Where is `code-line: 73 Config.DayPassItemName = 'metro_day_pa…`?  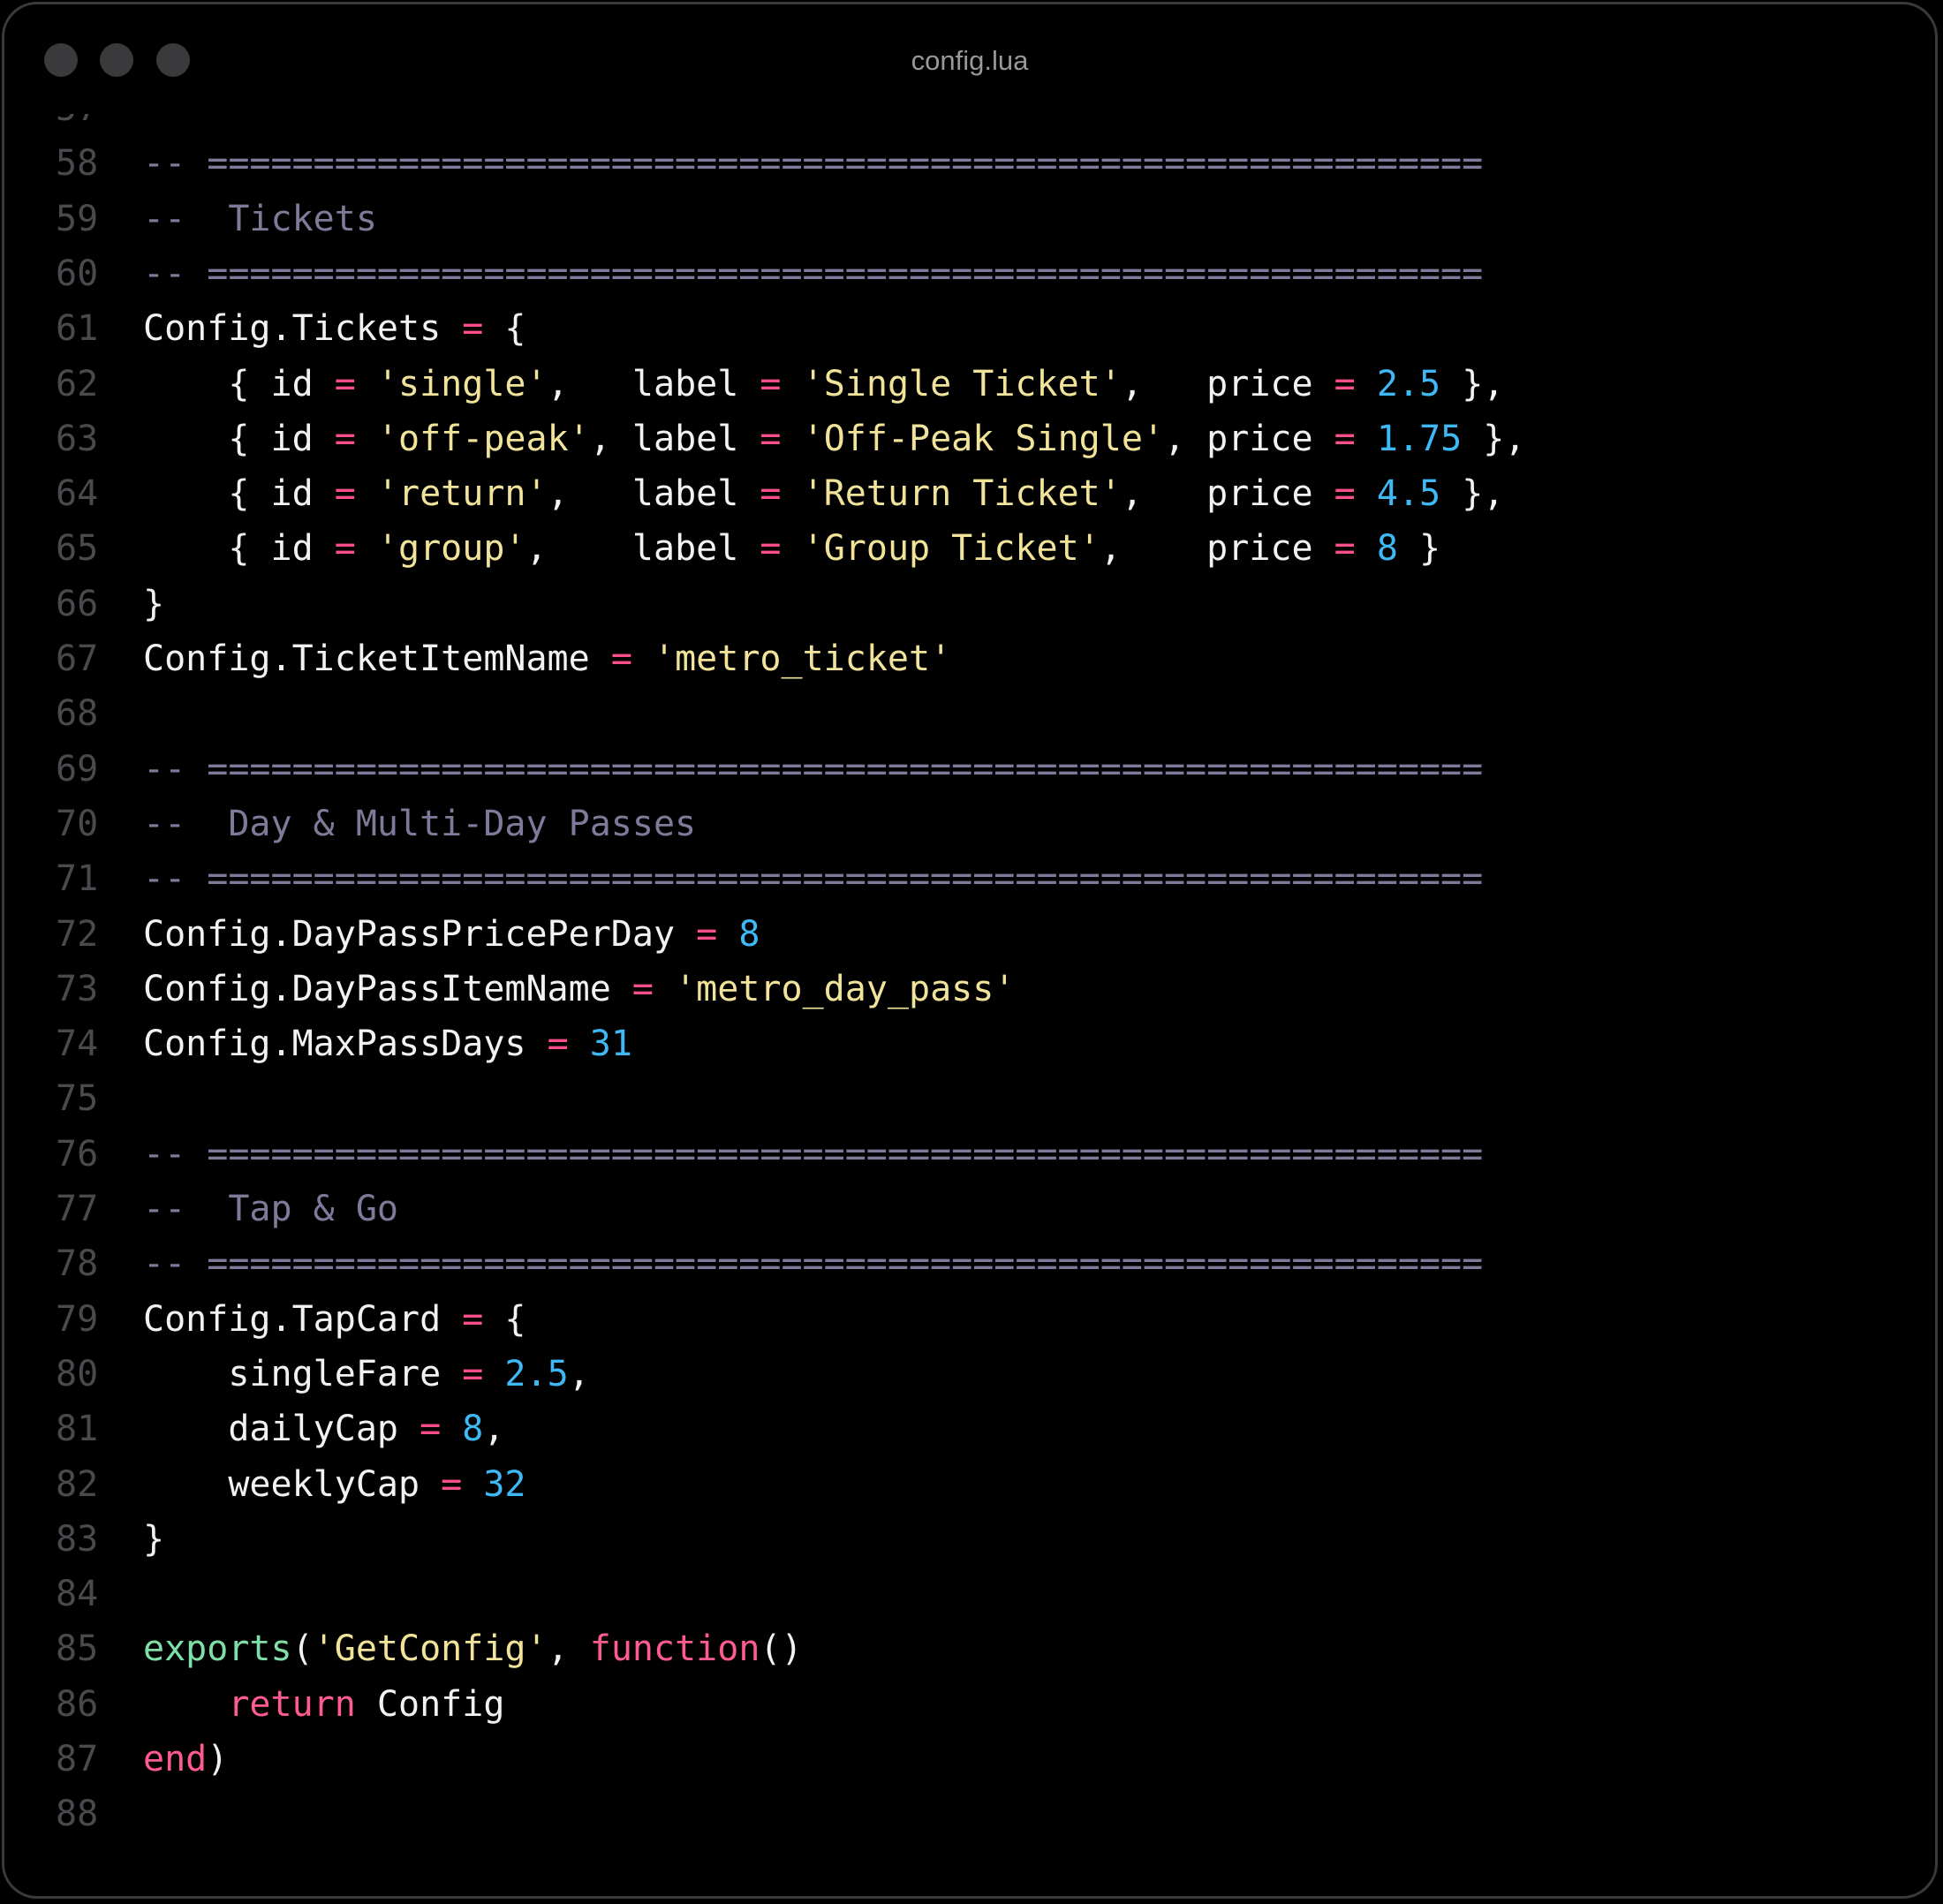
code-line: 73 Config.DayPassItemName = 'metro_day_pa… is located at coordinates (969, 989).